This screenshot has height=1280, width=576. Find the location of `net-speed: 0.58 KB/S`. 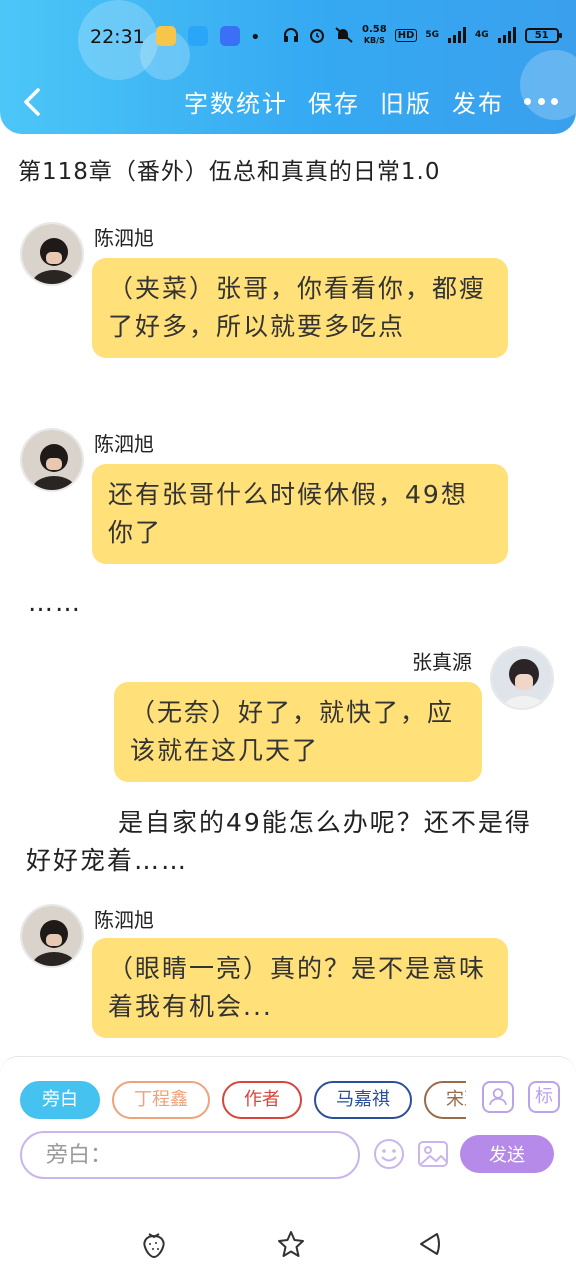

net-speed: 0.58 KB/S is located at coordinates (374, 35).